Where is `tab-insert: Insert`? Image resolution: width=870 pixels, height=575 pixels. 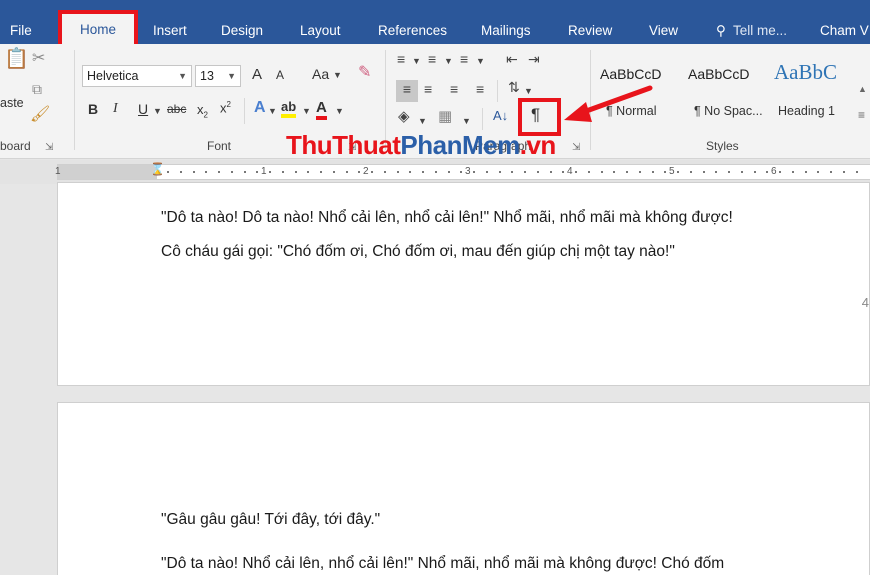 tab-insert: Insert is located at coordinates (170, 30).